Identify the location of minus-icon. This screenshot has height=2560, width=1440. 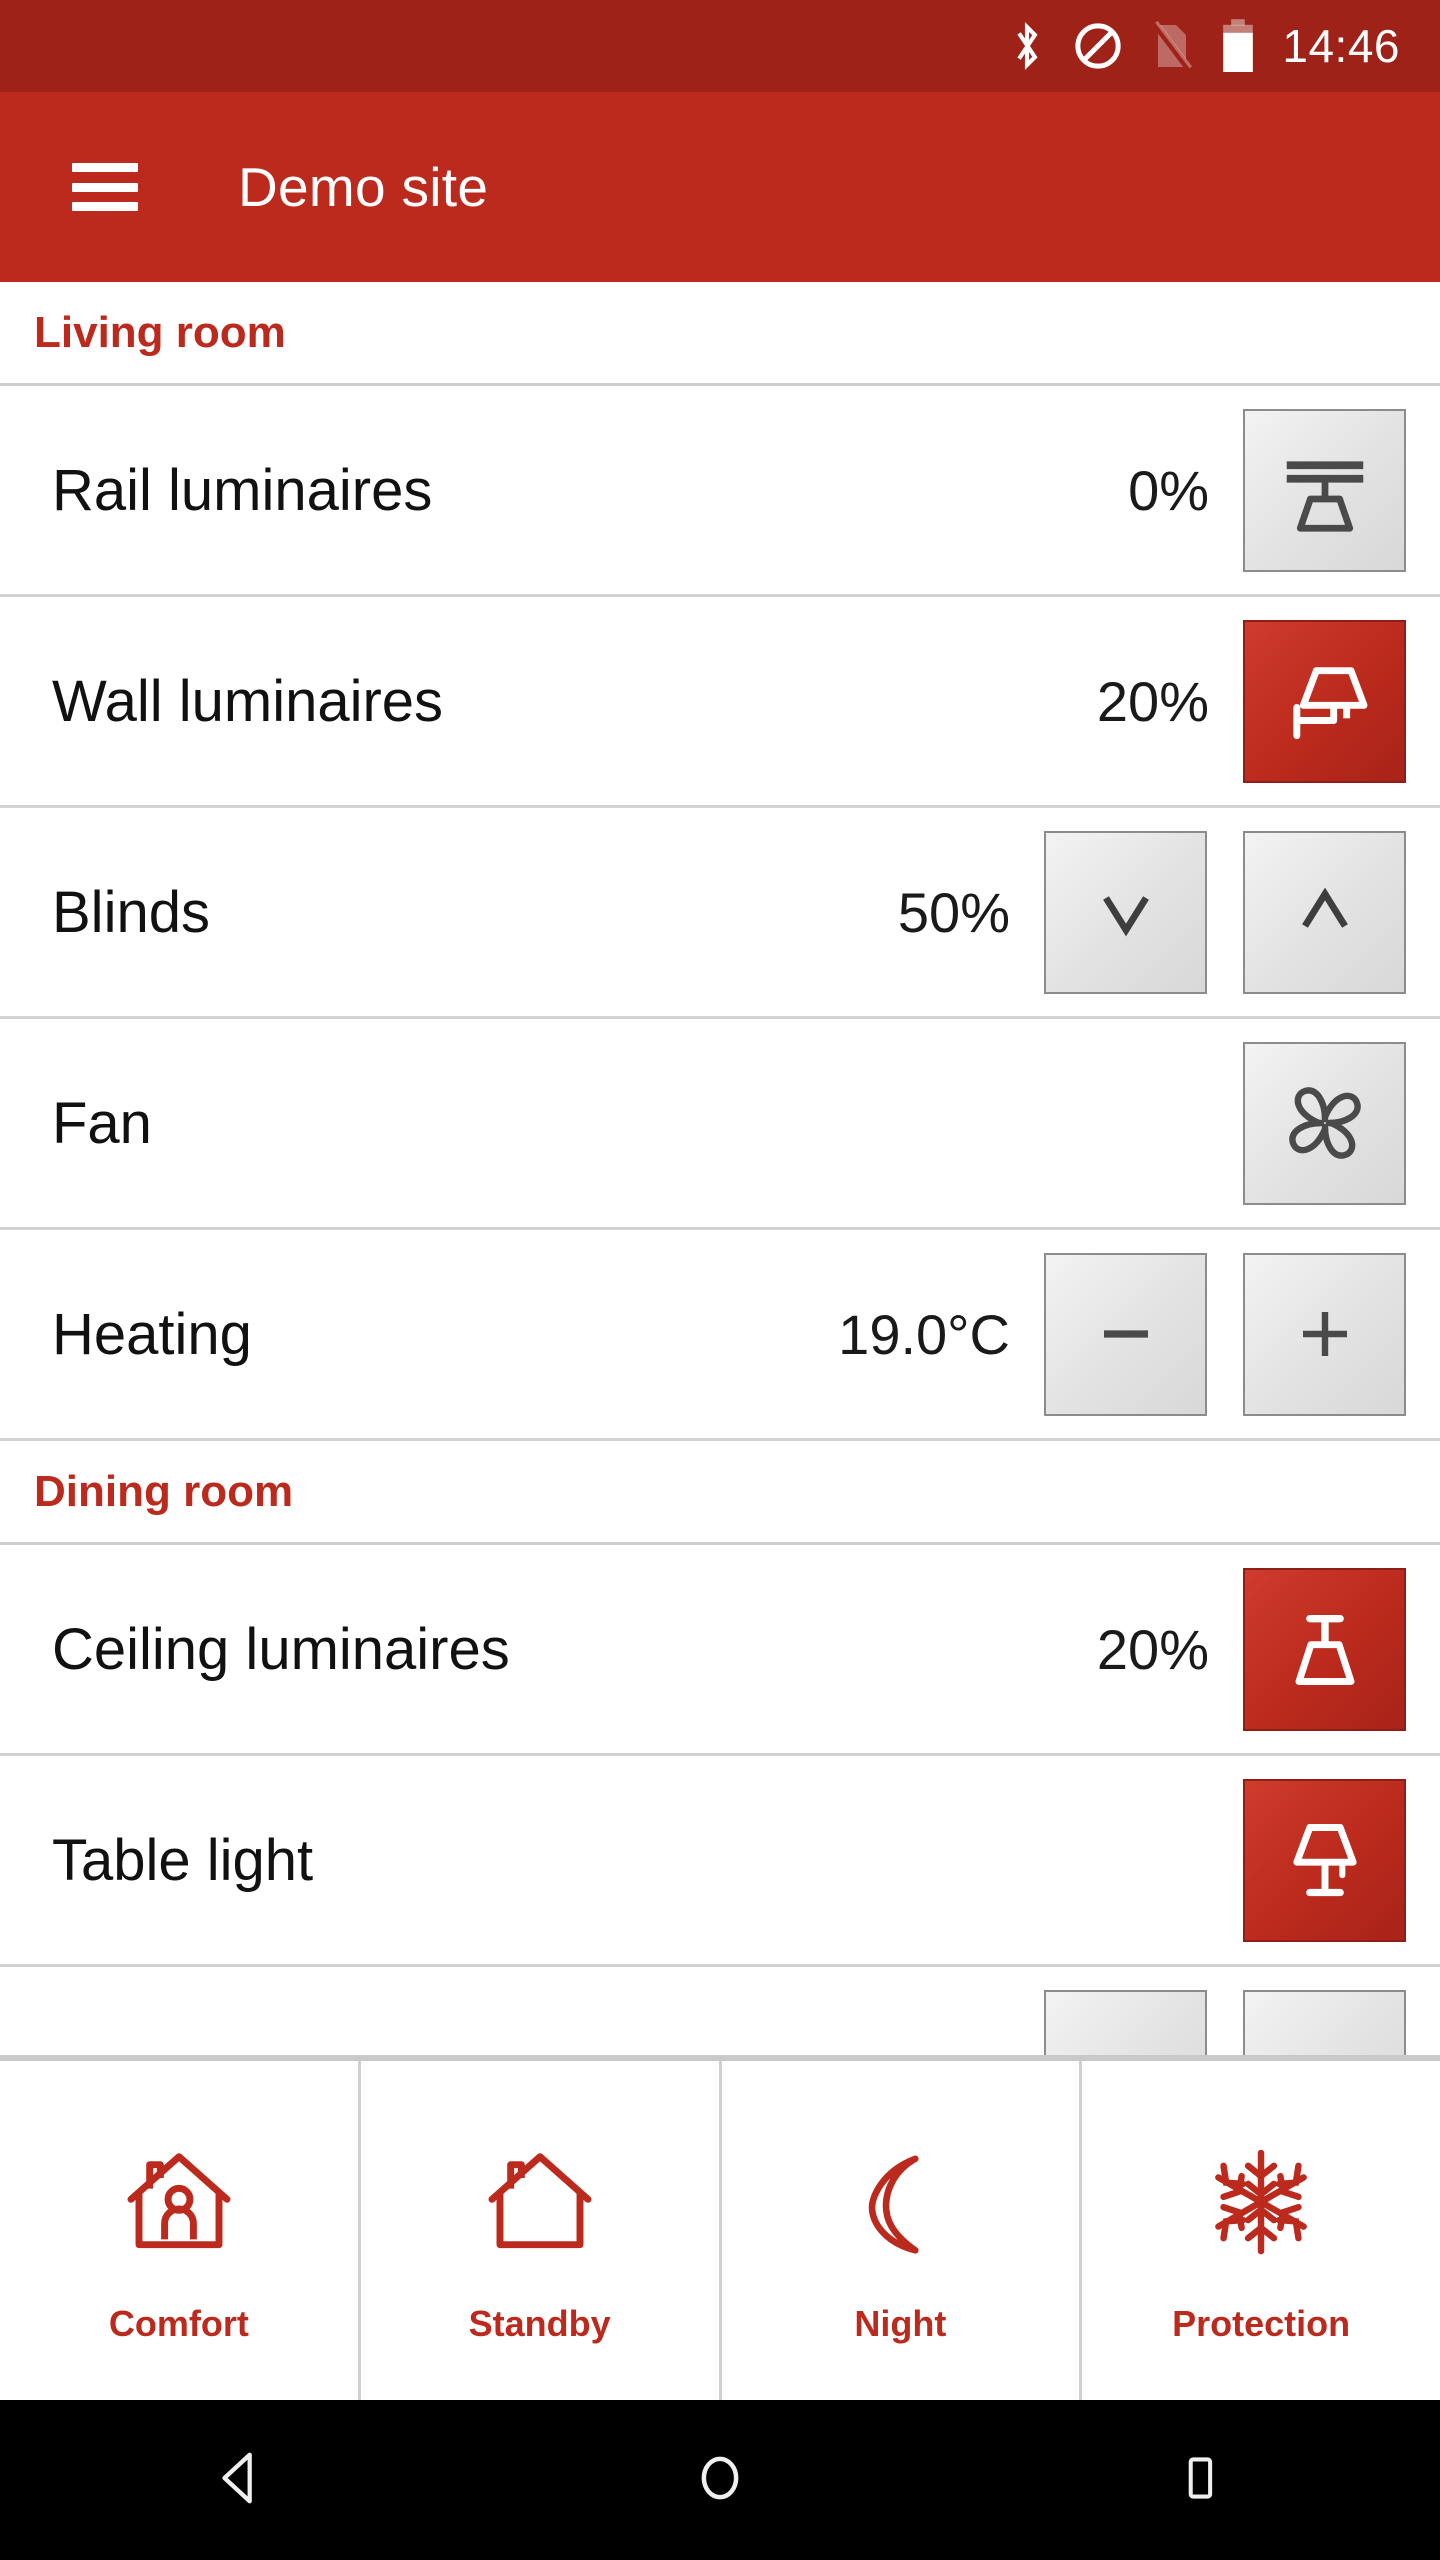
(1126, 1334).